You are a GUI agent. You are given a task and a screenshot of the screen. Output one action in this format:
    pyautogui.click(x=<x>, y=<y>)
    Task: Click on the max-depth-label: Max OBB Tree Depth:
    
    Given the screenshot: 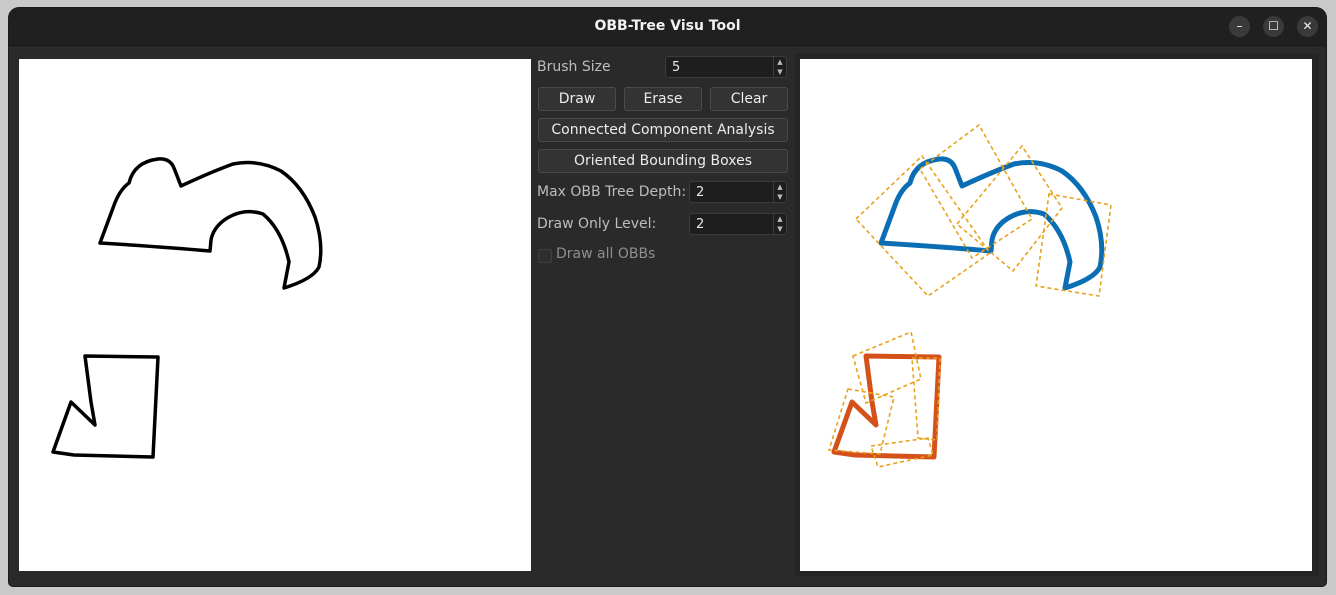 What is the action you would take?
    pyautogui.click(x=612, y=192)
    